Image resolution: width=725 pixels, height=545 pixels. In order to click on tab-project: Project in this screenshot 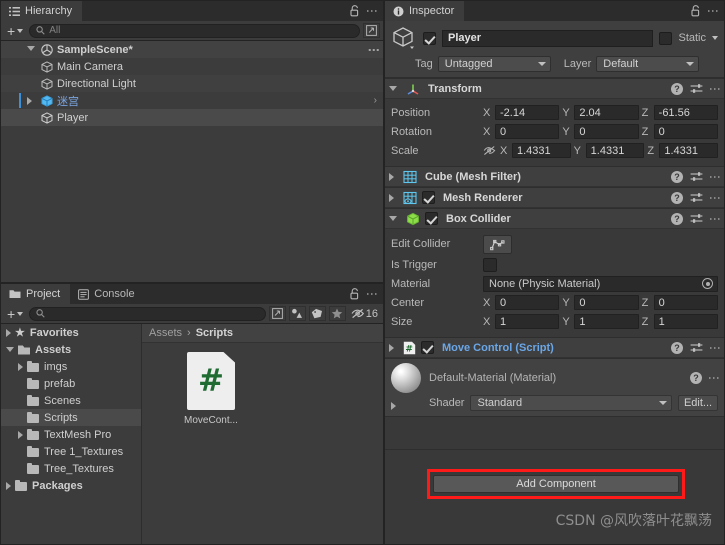, I will do `click(36, 294)`.